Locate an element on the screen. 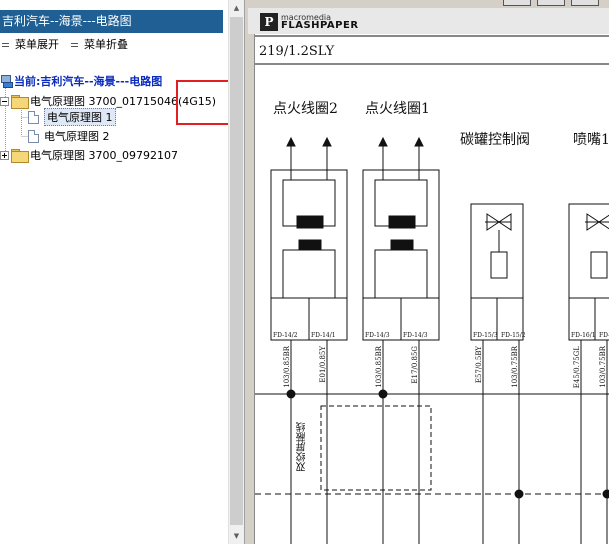  wire-label: E01/0.85Y is located at coordinates (323, 364).